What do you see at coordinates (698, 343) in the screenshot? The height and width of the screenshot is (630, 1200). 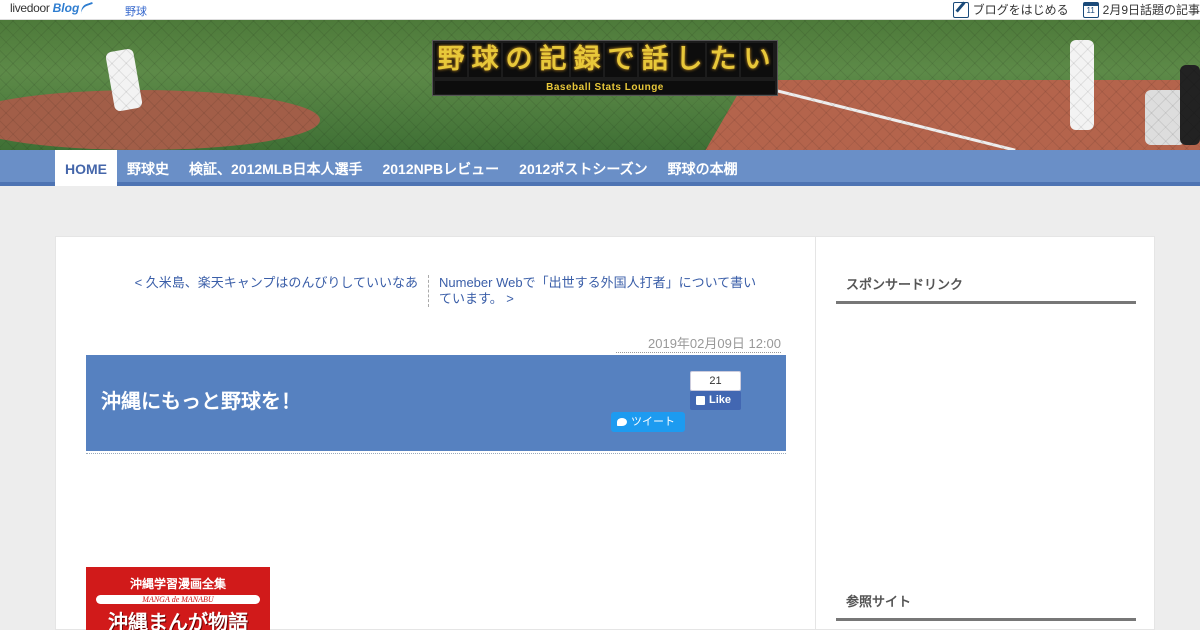 I see `post-date: 2019年02月09日 12:00` at bounding box center [698, 343].